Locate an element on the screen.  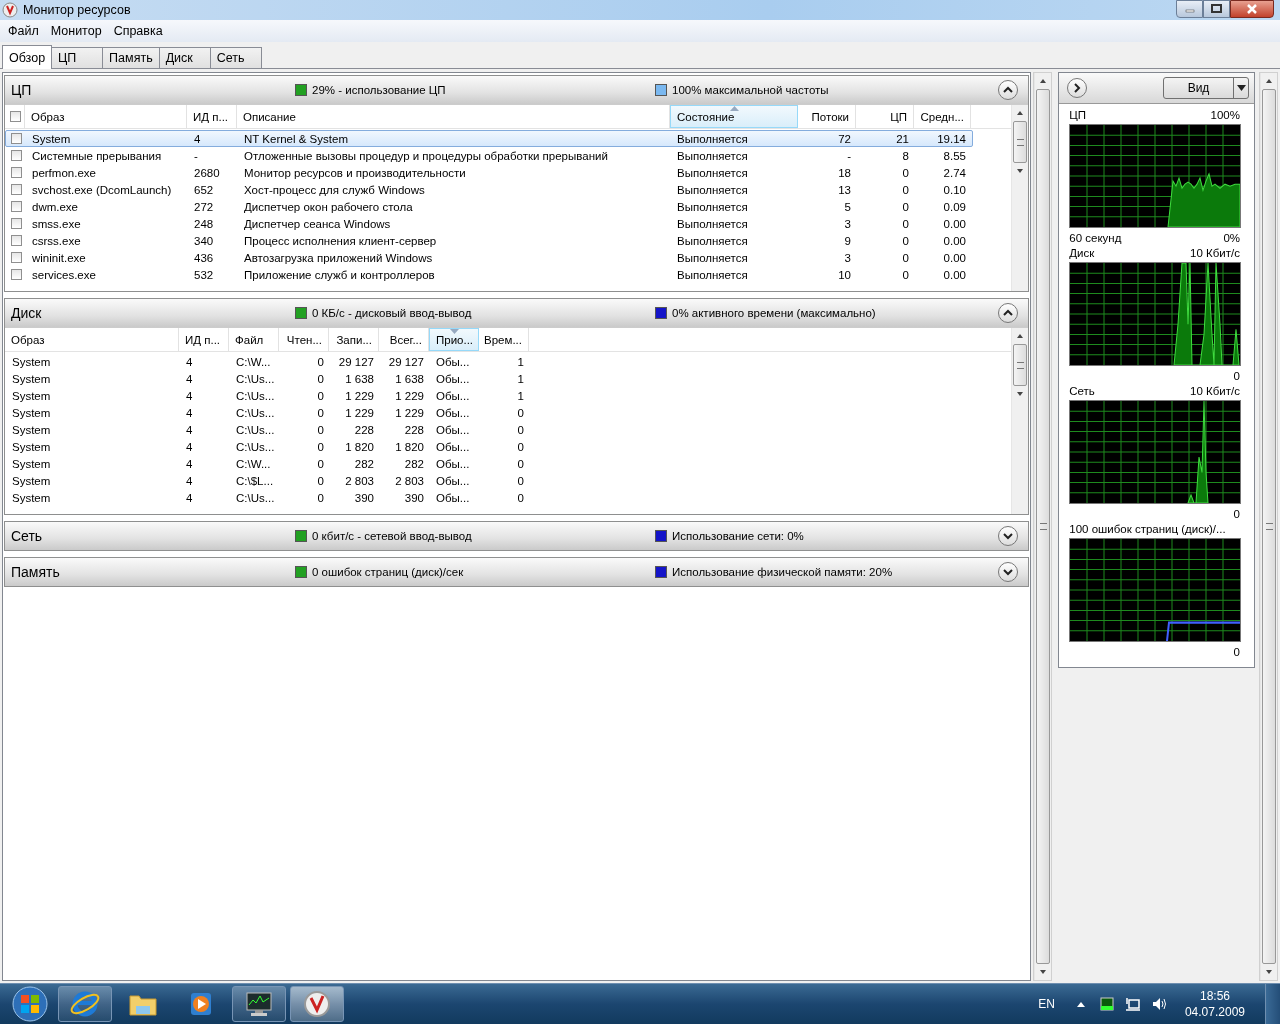
meter-icon is located at coordinates (1106, 1004).